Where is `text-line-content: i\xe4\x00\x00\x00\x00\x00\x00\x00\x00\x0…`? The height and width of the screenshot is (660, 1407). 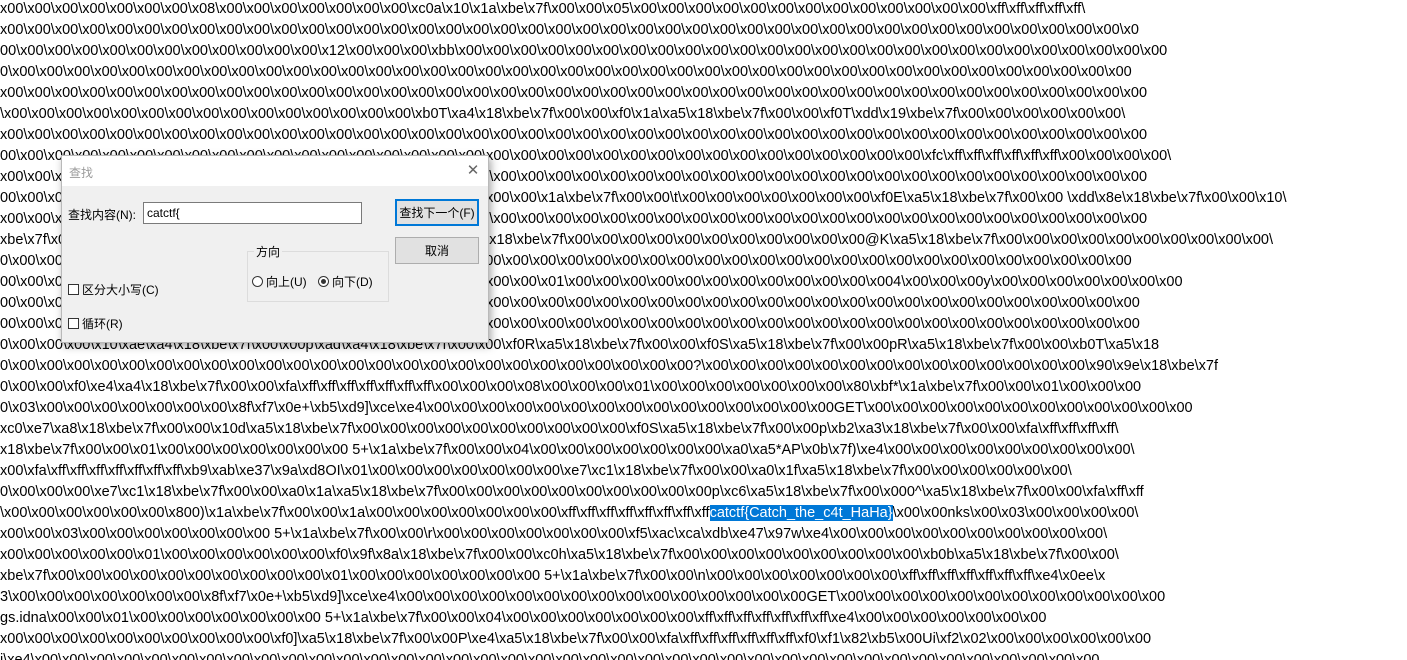
text-line-content: i\xe4\x00\x00\x00\x00\x00\x00\x00\x00\x0… is located at coordinates (550, 656).